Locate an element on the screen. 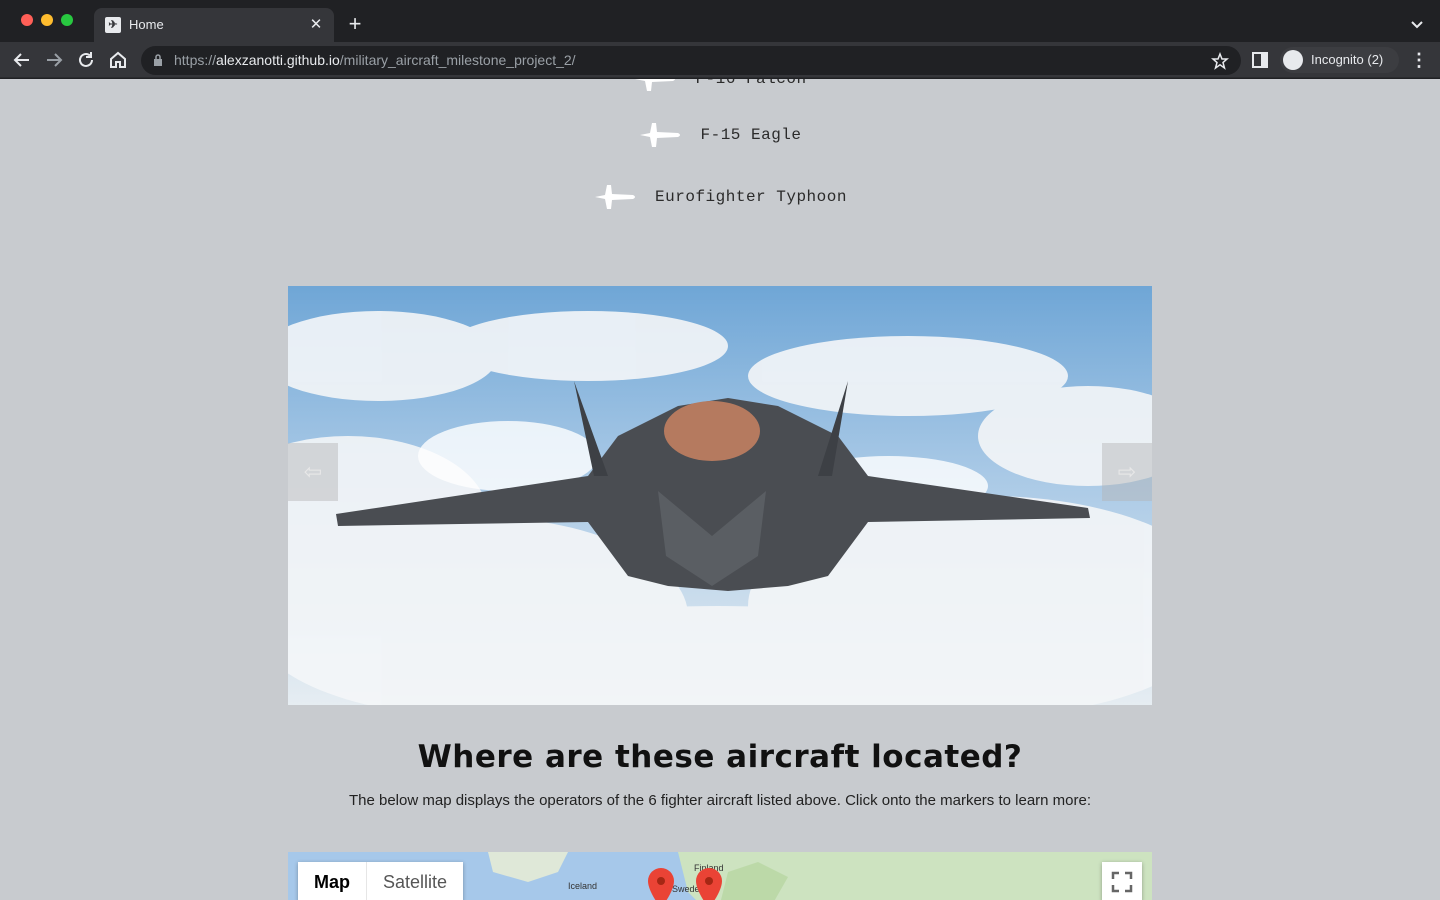 This screenshot has height=900, width=1440. bookmark-star-icon is located at coordinates (1220, 61).